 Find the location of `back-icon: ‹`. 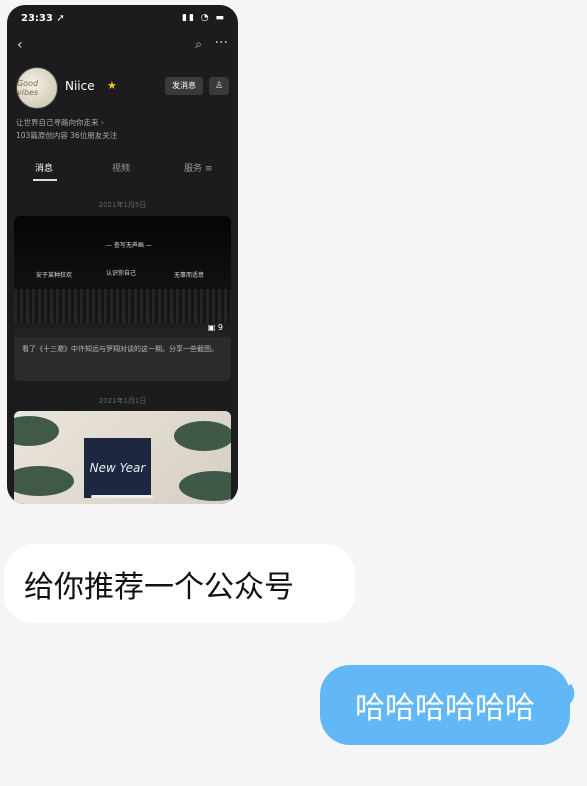

back-icon: ‹ is located at coordinates (20, 45).